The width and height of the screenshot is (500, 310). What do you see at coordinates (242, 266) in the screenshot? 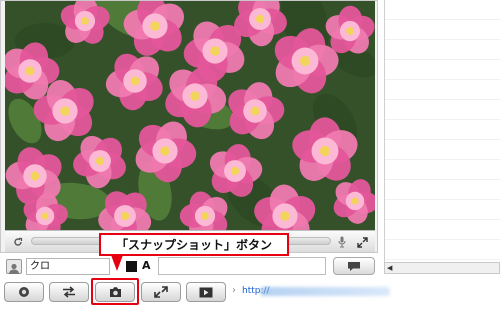
I see `comment-input` at bounding box center [242, 266].